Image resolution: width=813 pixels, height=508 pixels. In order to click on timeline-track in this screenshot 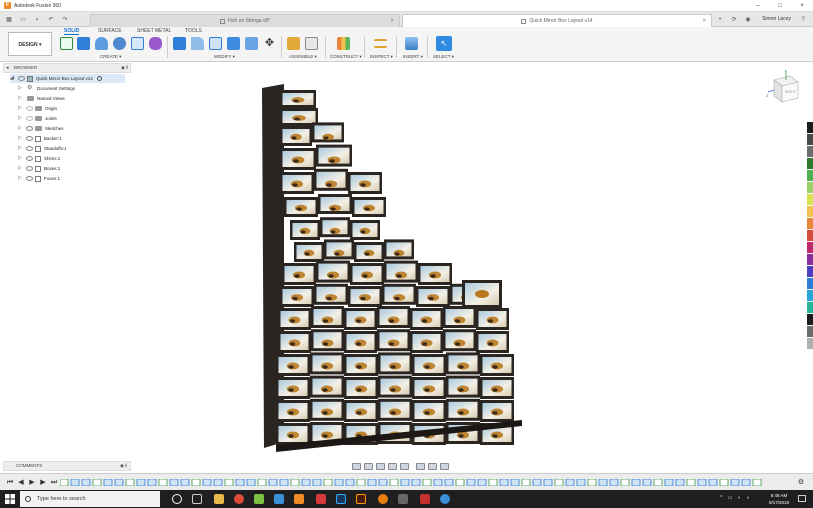, I will do `click(420, 482)`.